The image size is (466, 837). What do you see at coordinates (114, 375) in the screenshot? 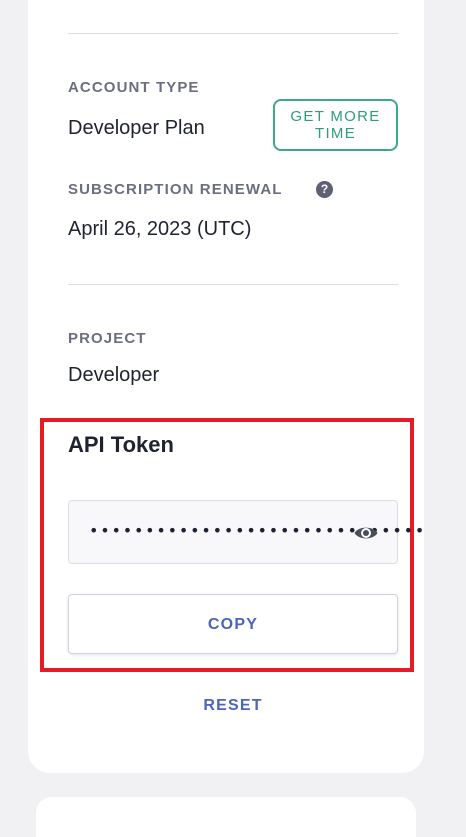
I see `project-value: Developer` at bounding box center [114, 375].